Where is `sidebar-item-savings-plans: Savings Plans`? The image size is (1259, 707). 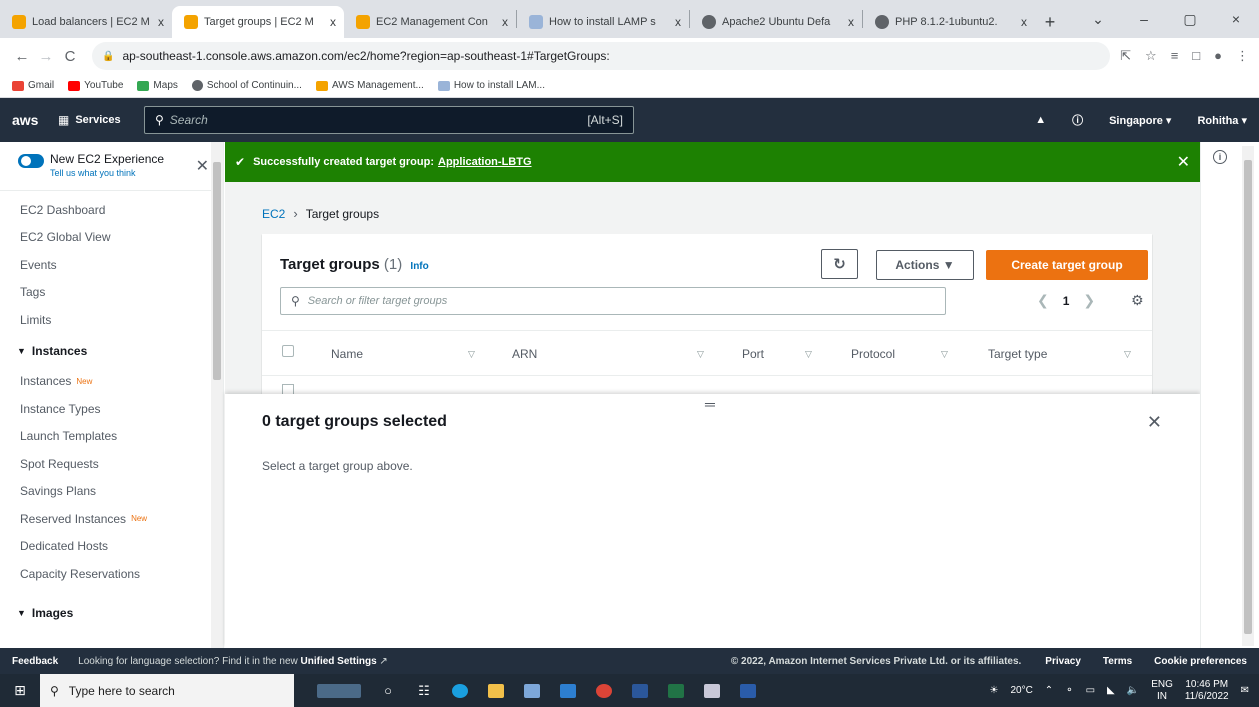
sidebar-item-savings-plans: Savings Plans is located at coordinates (121, 492).